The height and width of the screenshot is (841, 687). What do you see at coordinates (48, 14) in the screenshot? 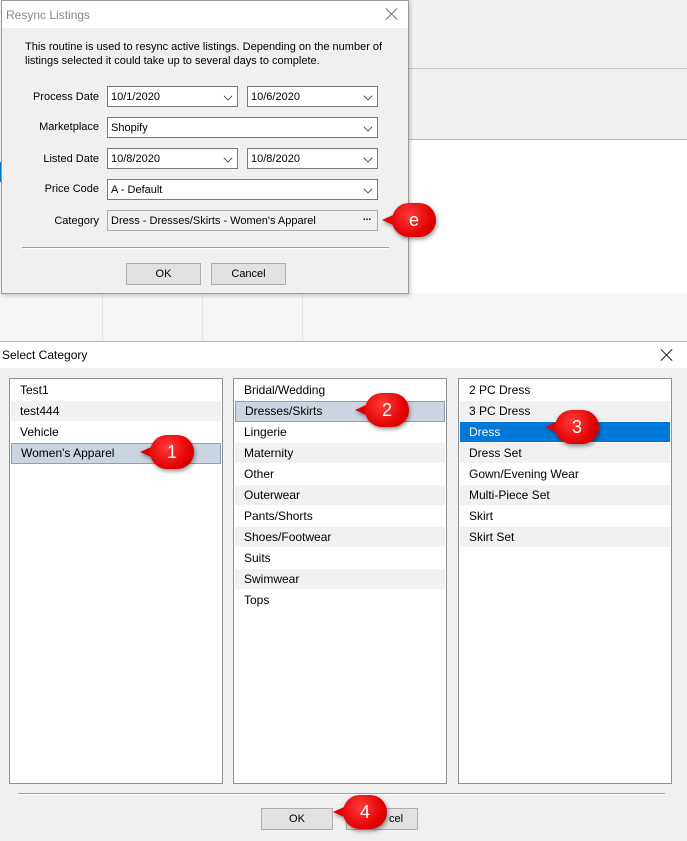
I see `resync-dialog-title: Resync Listings` at bounding box center [48, 14].